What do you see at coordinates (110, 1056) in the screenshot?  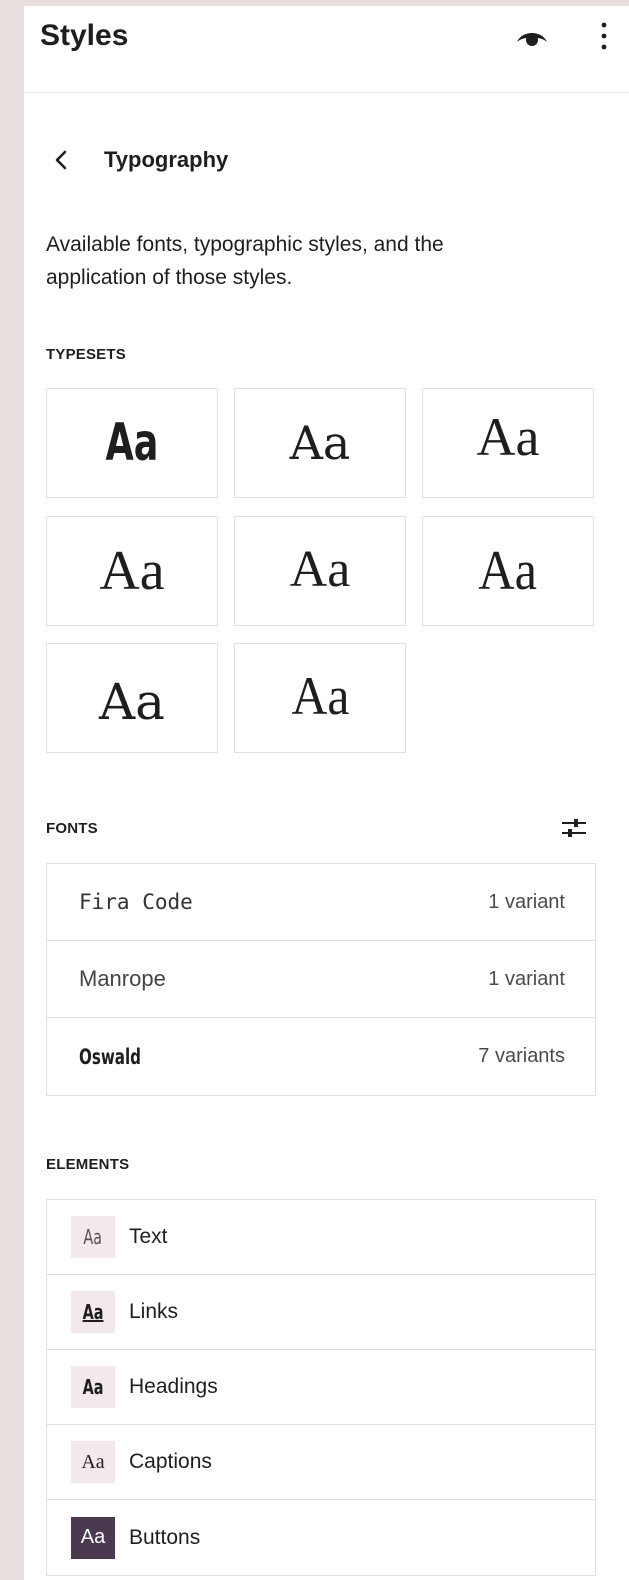 I see `font-name: Oswald` at bounding box center [110, 1056].